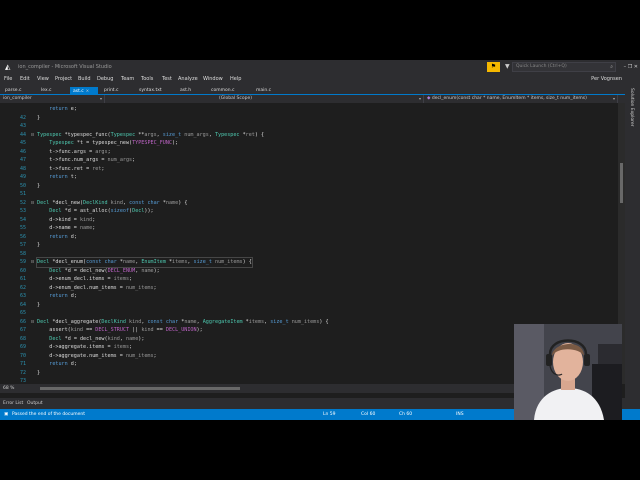 This screenshot has width=640, height=480. What do you see at coordinates (22, 364) in the screenshot?
I see `line-number: 71` at bounding box center [22, 364].